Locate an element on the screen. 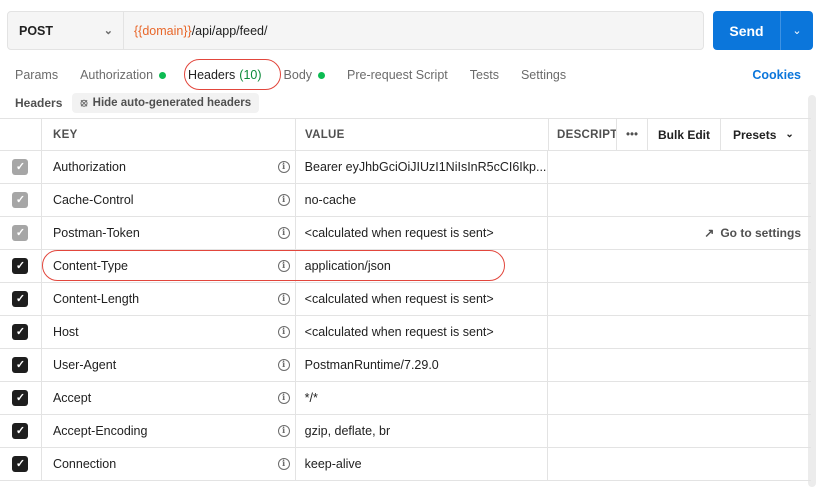 The width and height of the screenshot is (824, 487). table-row: ✓ Accept-Encoding i gzip, deflate, br is located at coordinates (405, 431).